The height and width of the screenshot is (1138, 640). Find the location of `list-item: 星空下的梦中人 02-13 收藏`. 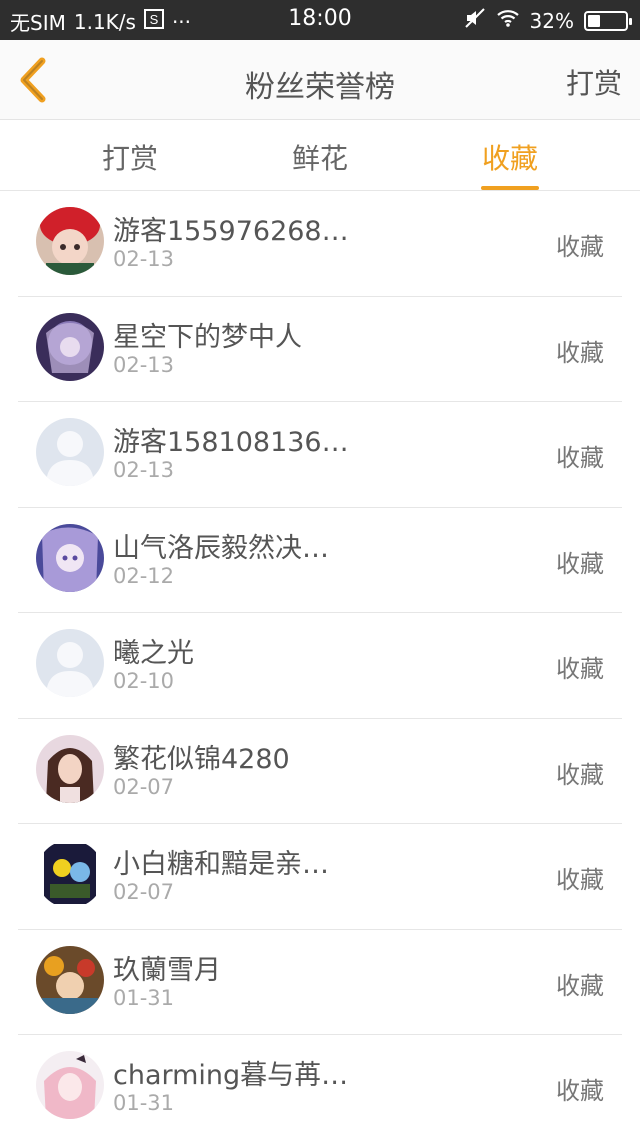

list-item: 星空下的梦中人 02-13 收藏 is located at coordinates (320, 349).